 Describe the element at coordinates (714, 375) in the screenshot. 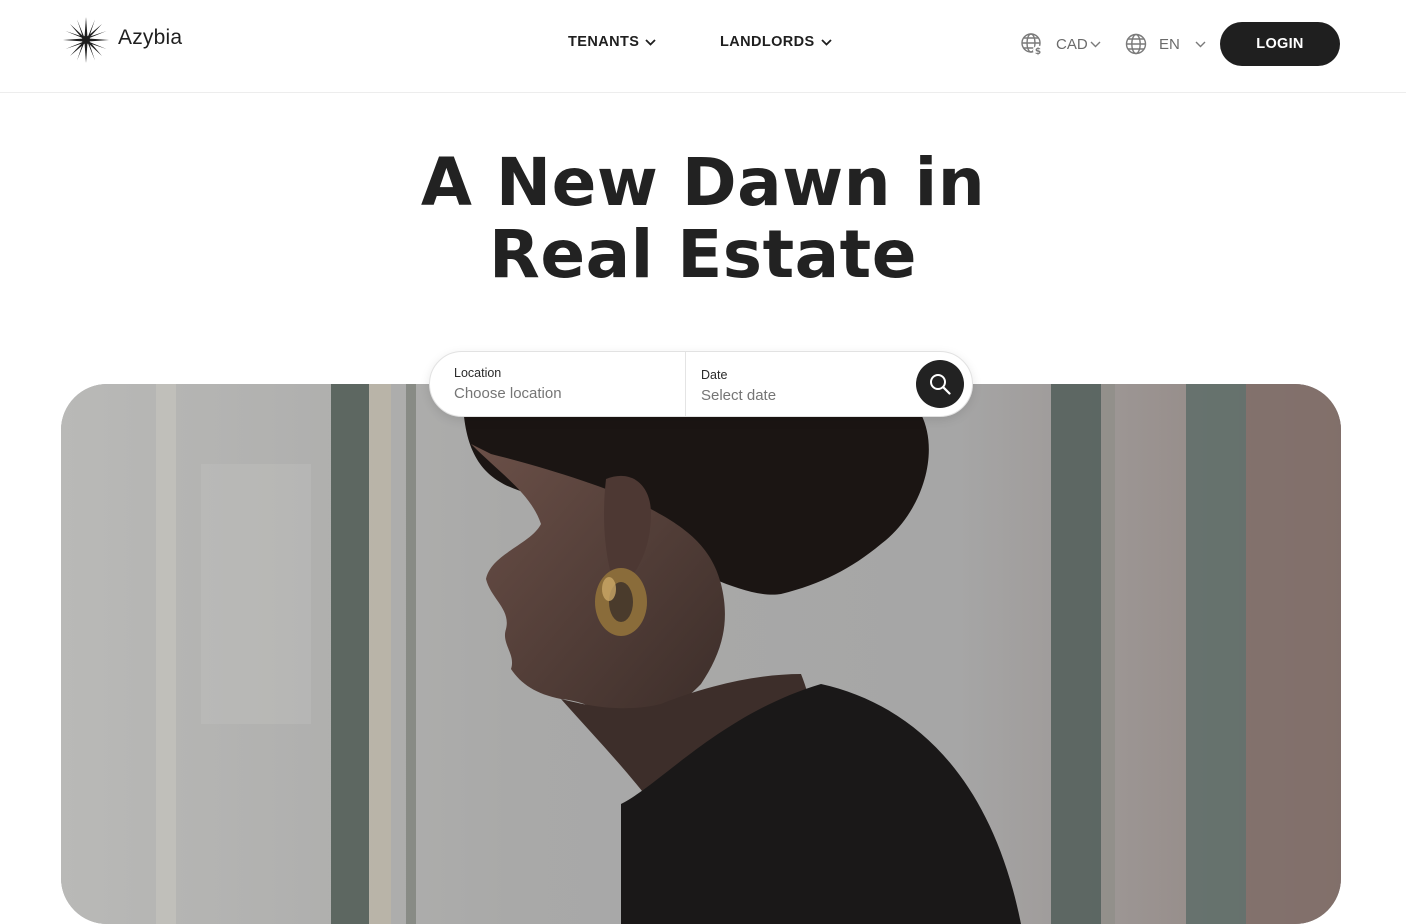

I see `date-label: Date` at that location.